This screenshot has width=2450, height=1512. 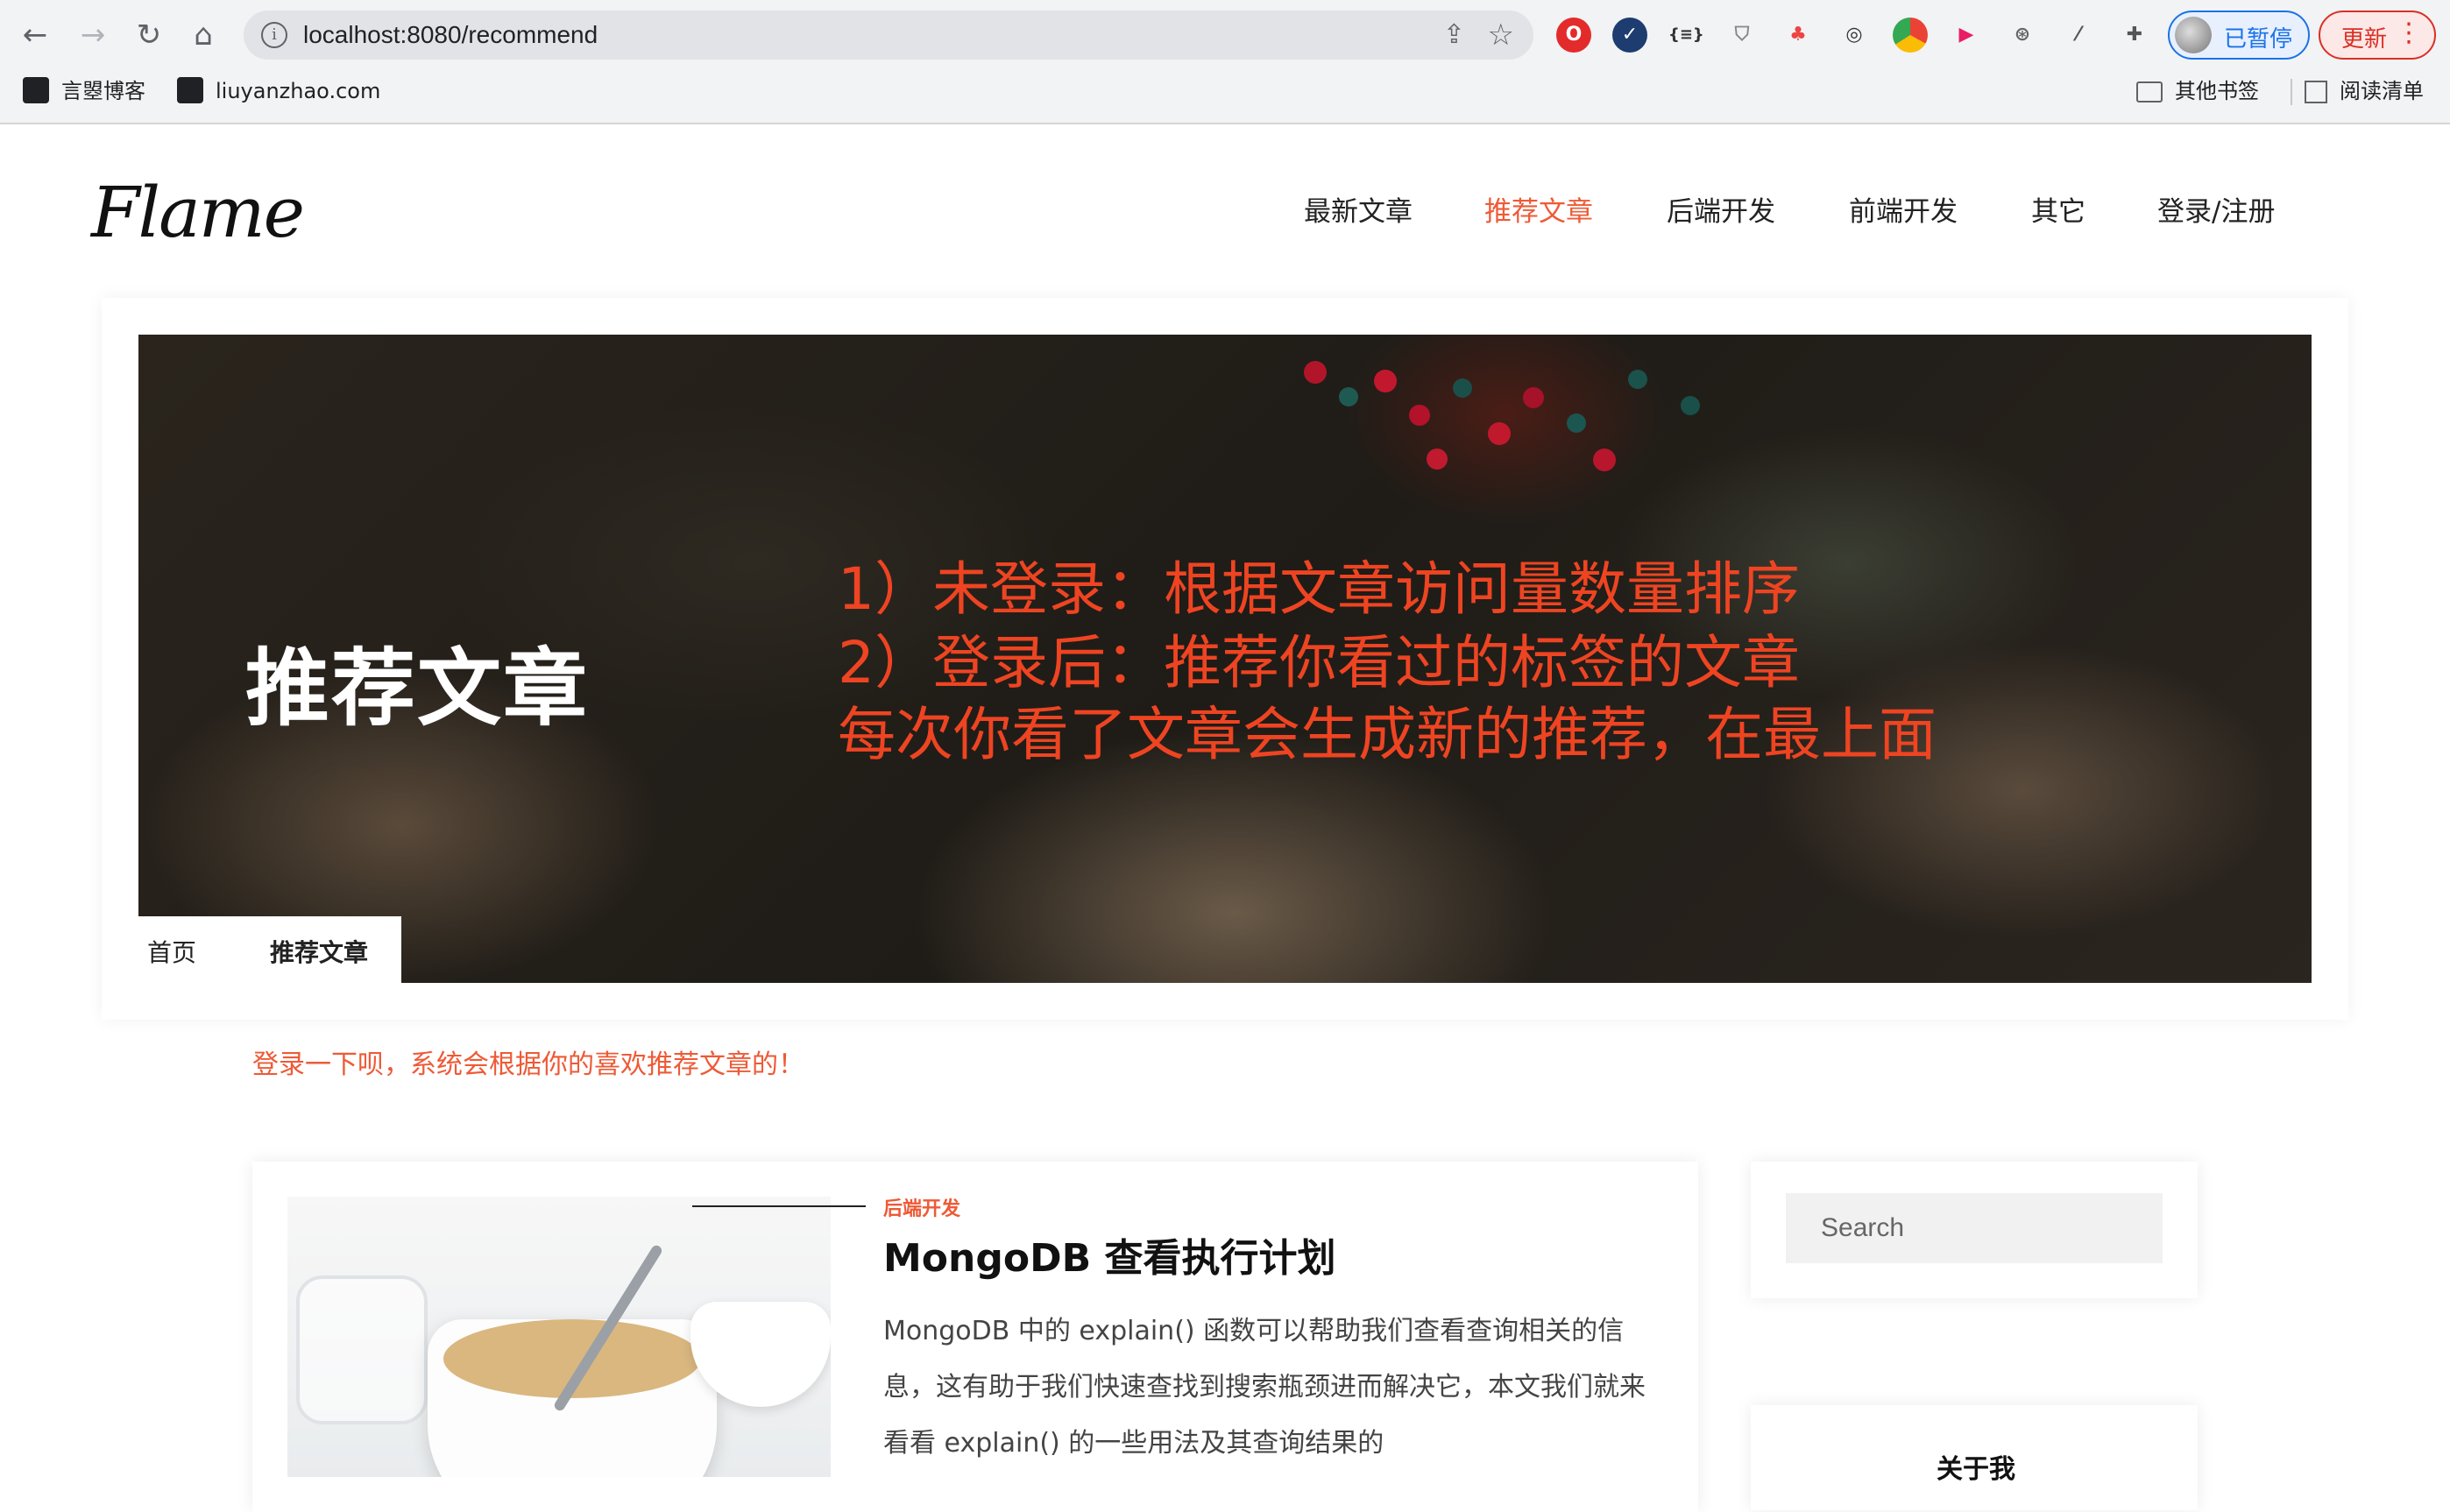 I want to click on reading-list-label: 阅读清单, so click(x=2382, y=91).